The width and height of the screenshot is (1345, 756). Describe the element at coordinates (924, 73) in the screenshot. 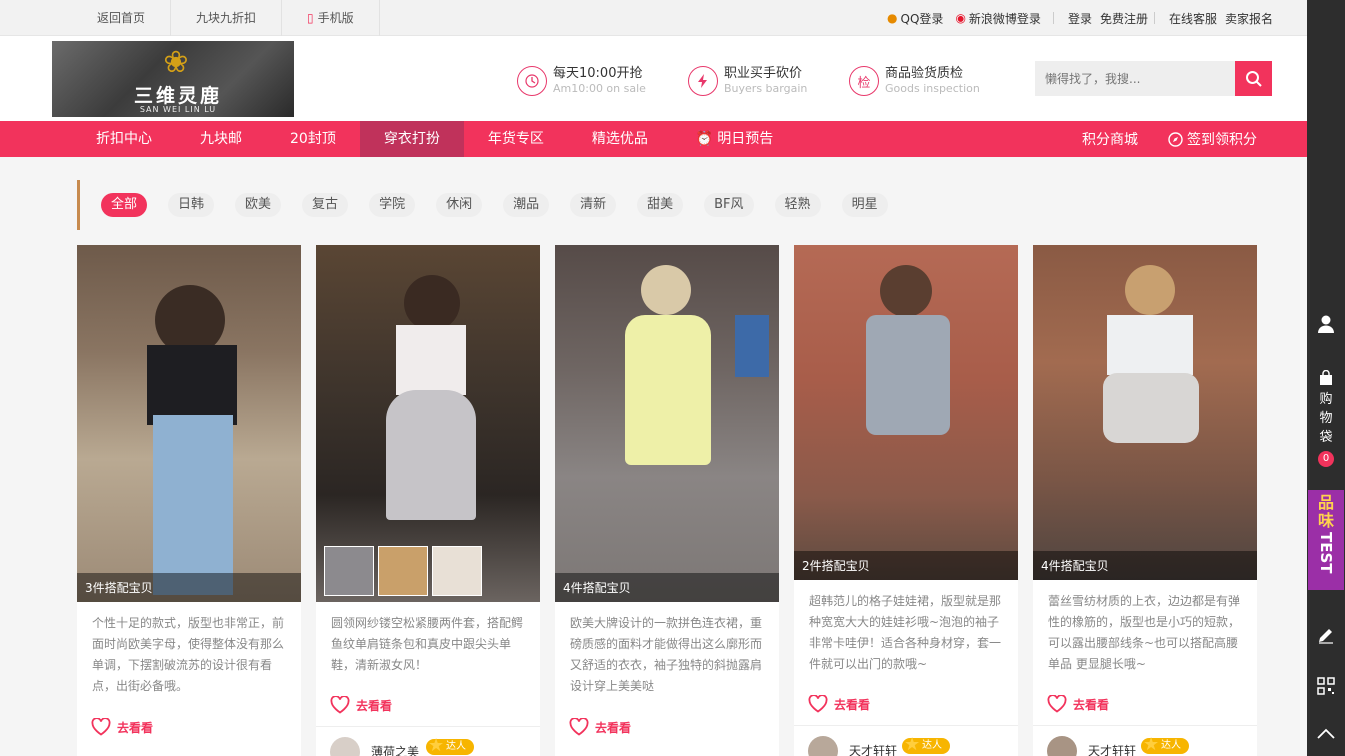

I see `feature-title: 商品验货质检` at that location.